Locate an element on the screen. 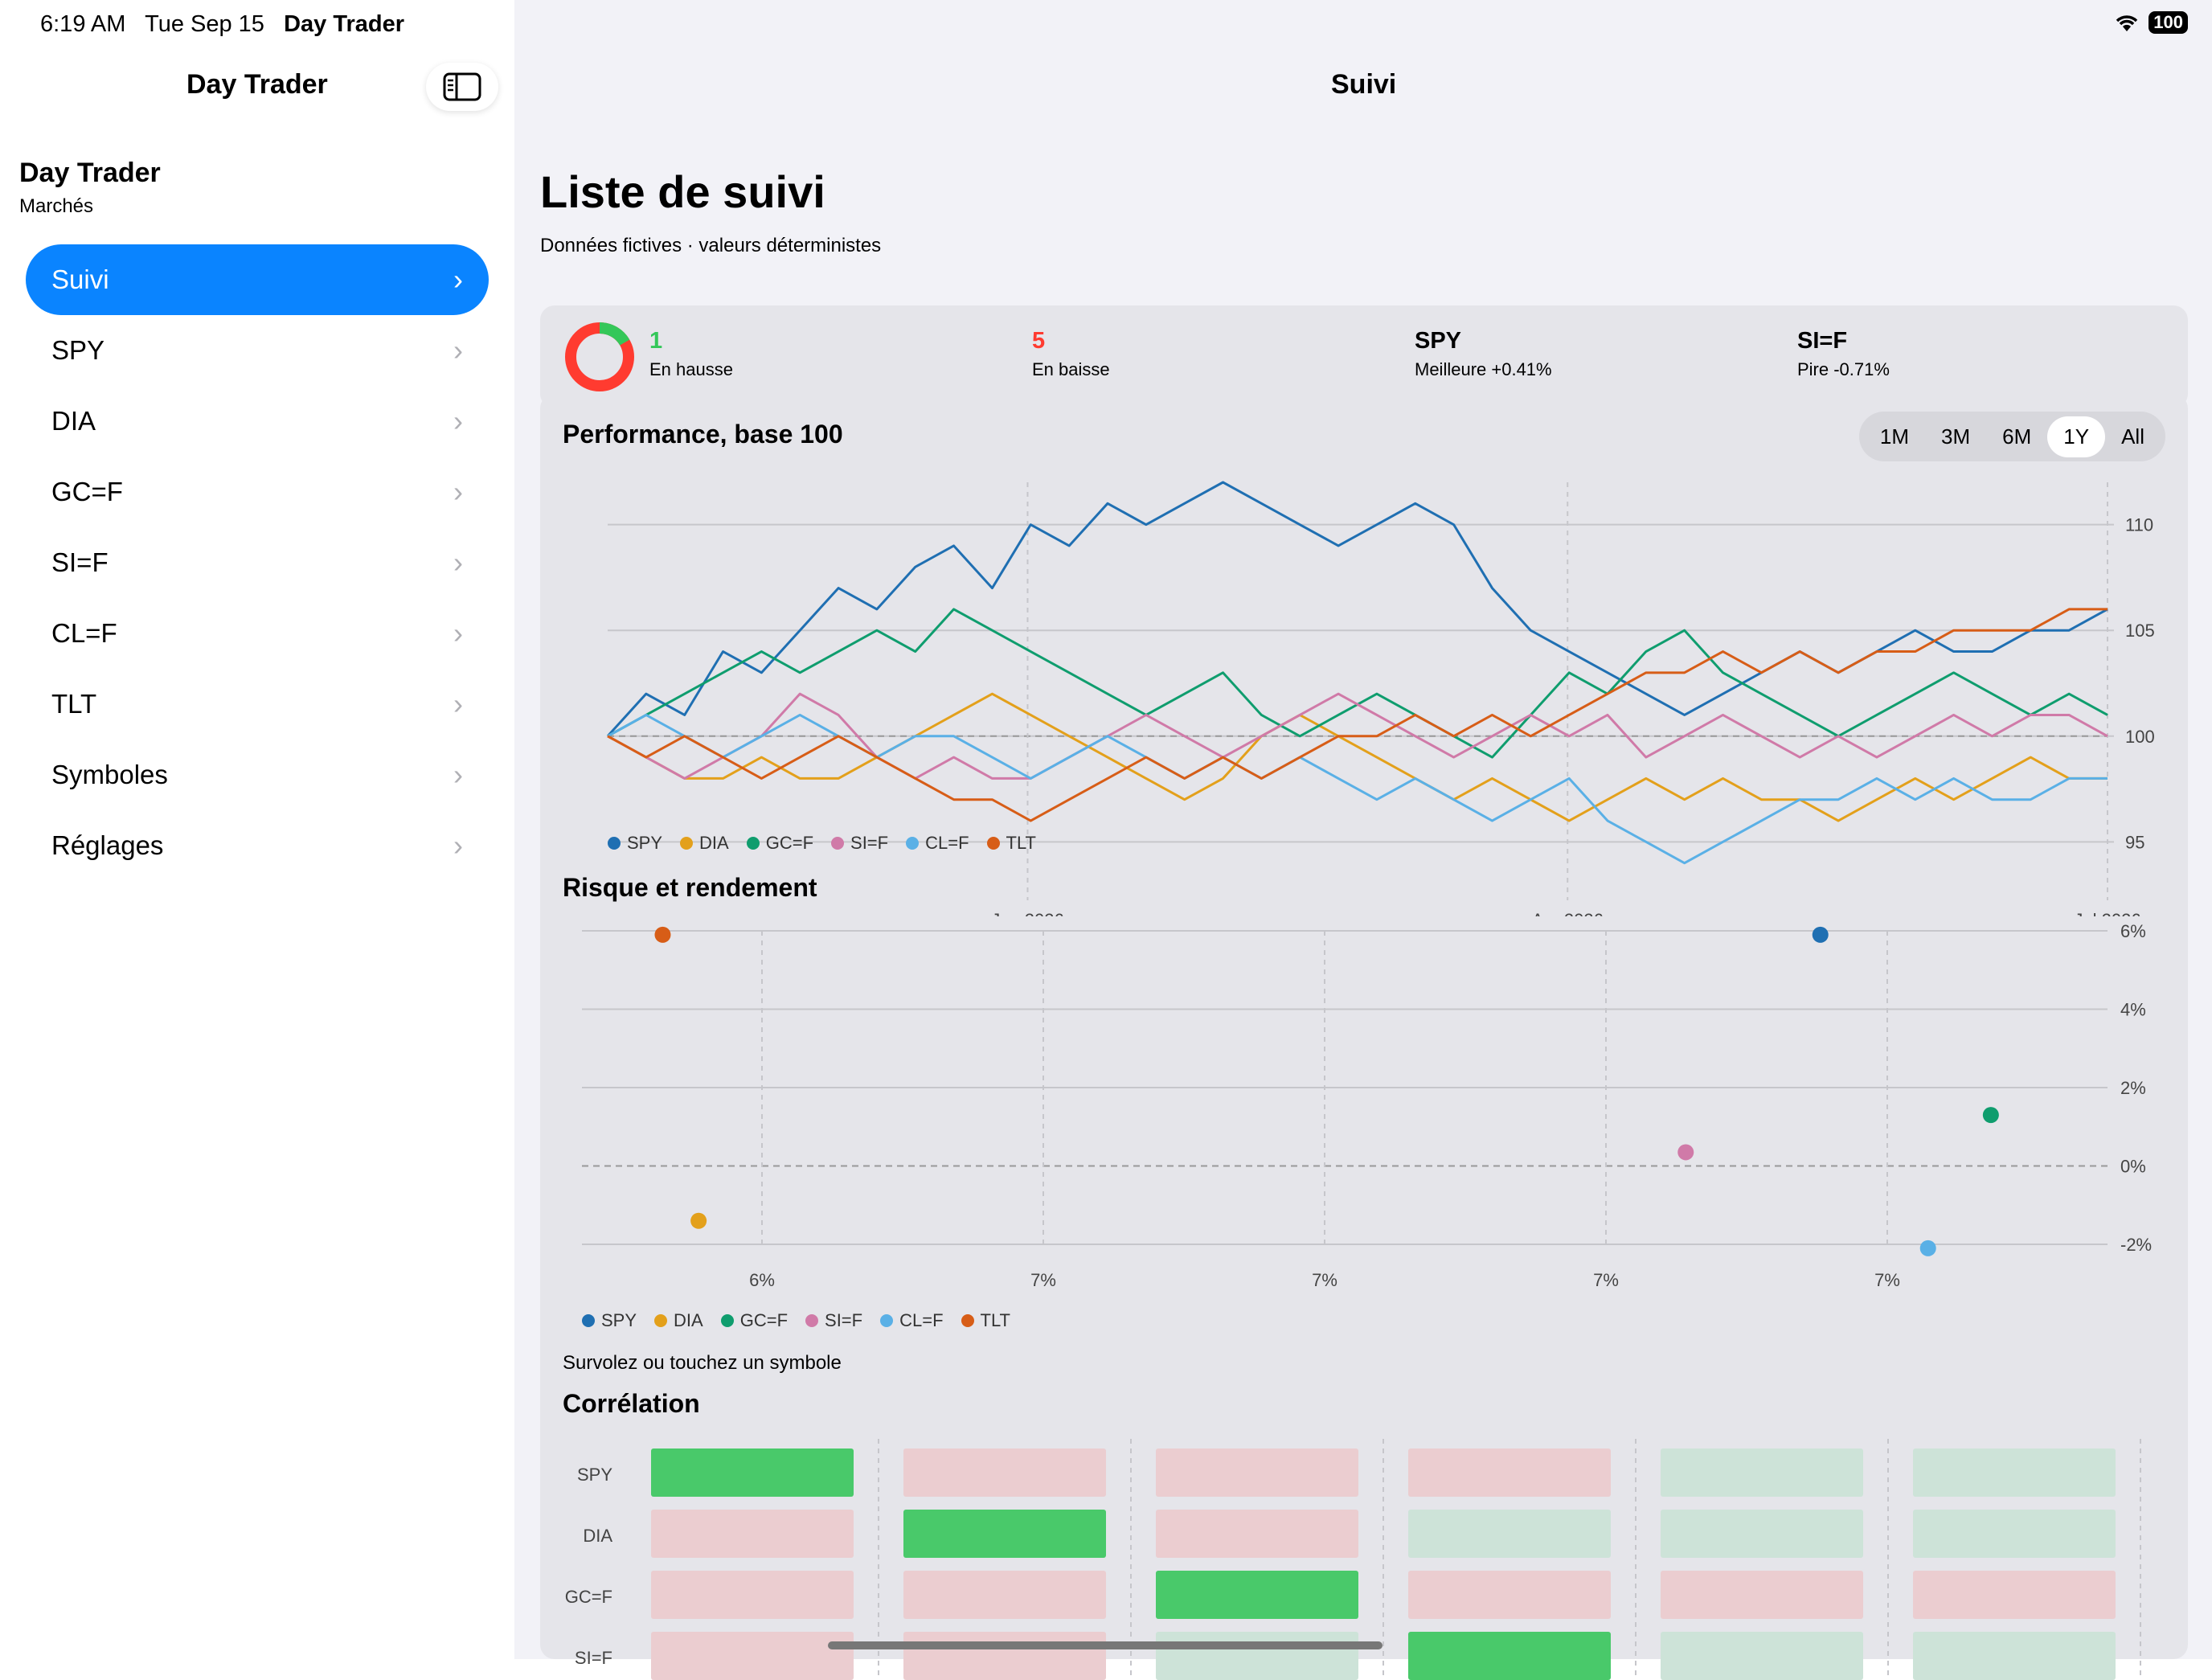  sidebar-item-sif: SI=F › is located at coordinates (257, 562).